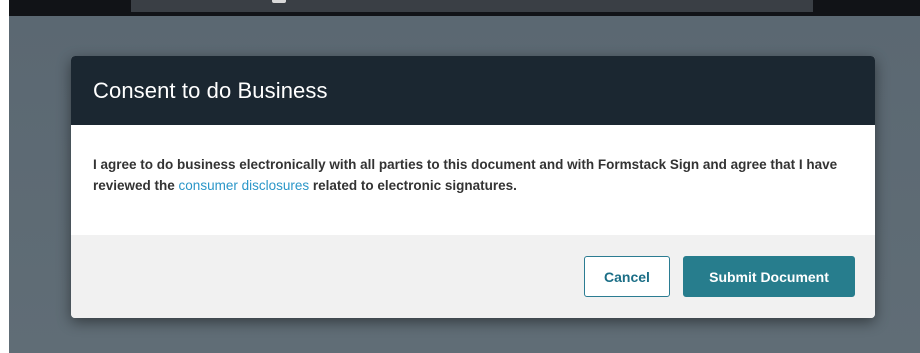 This screenshot has height=353, width=920. What do you see at coordinates (769, 276) in the screenshot?
I see `submit-document-button: Submit Document` at bounding box center [769, 276].